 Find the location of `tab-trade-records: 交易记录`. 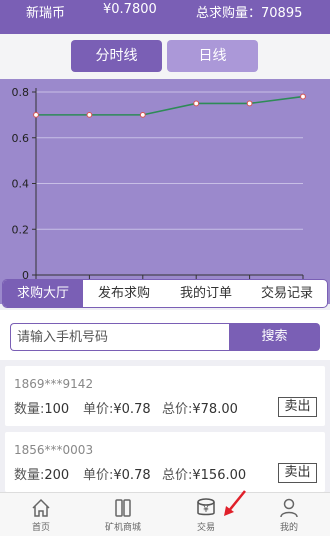

tab-trade-records: 交易记录 is located at coordinates (287, 293).